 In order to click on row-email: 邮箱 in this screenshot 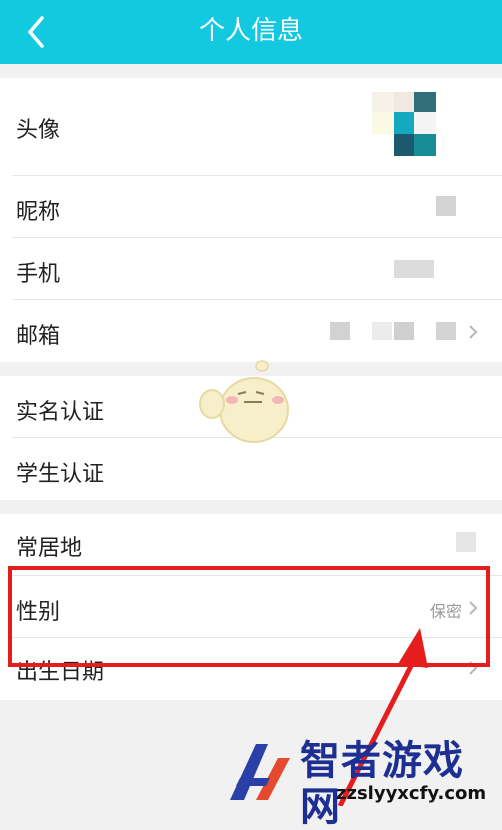, I will do `click(251, 331)`.